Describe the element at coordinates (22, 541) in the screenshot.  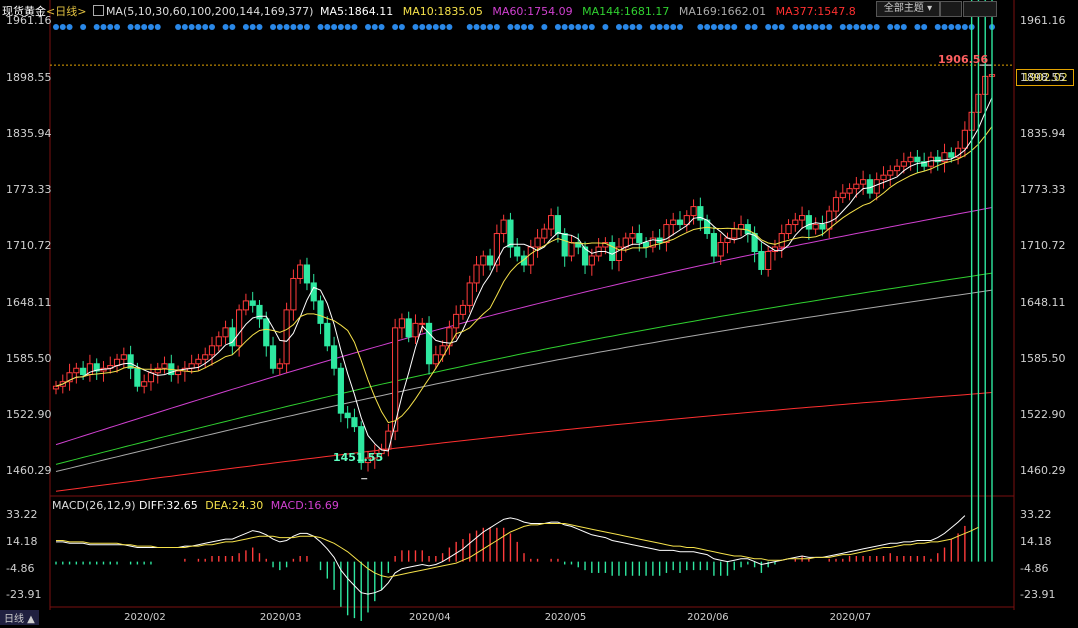
I see `macd-tick-left: 14.18` at that location.